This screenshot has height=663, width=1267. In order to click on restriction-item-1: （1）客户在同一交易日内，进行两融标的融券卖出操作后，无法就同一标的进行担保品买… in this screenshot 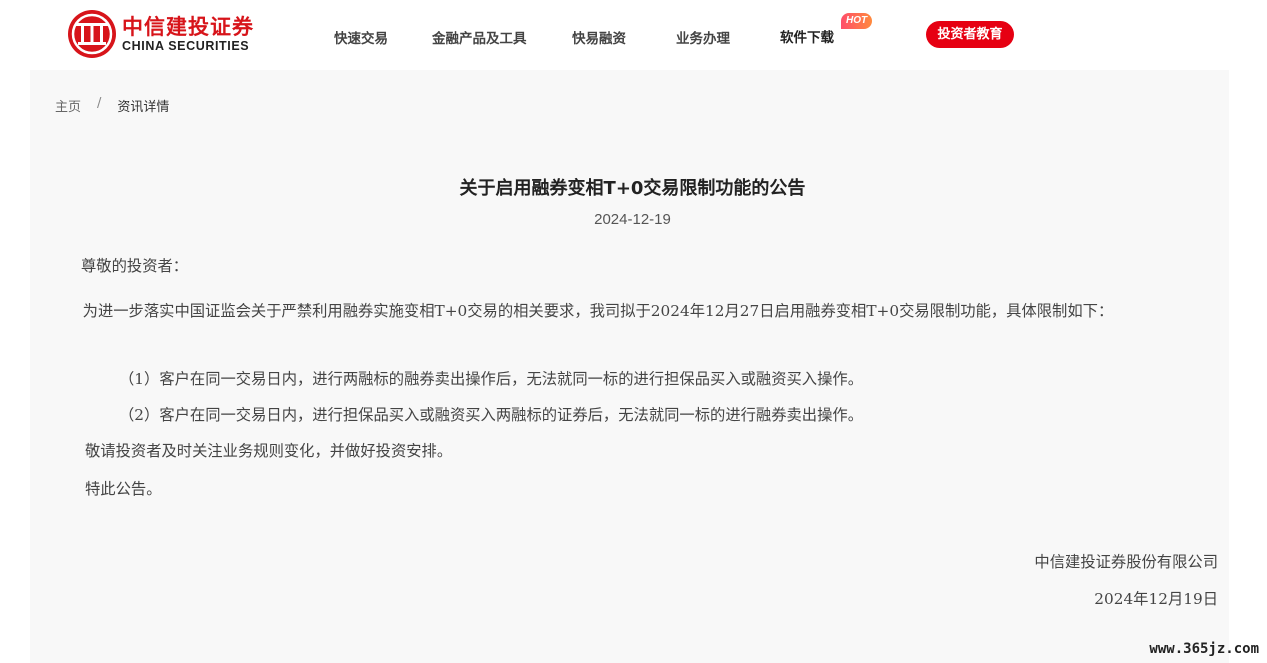, I will do `click(491, 379)`.